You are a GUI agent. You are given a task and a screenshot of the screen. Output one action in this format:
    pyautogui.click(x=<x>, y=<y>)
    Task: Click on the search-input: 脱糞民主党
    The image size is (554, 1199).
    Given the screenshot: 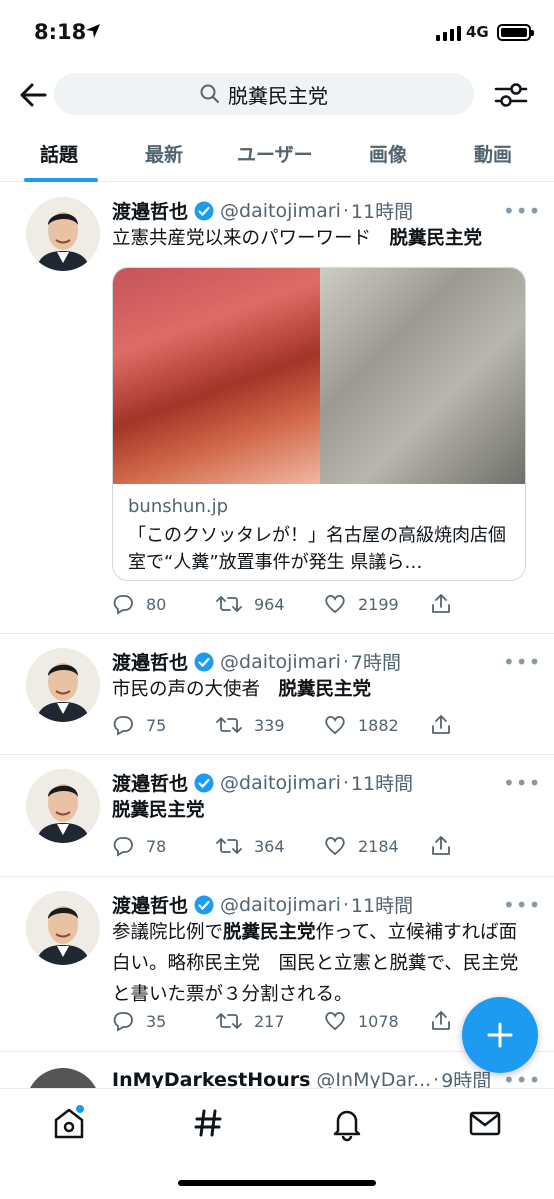 What is the action you would take?
    pyautogui.click(x=264, y=94)
    